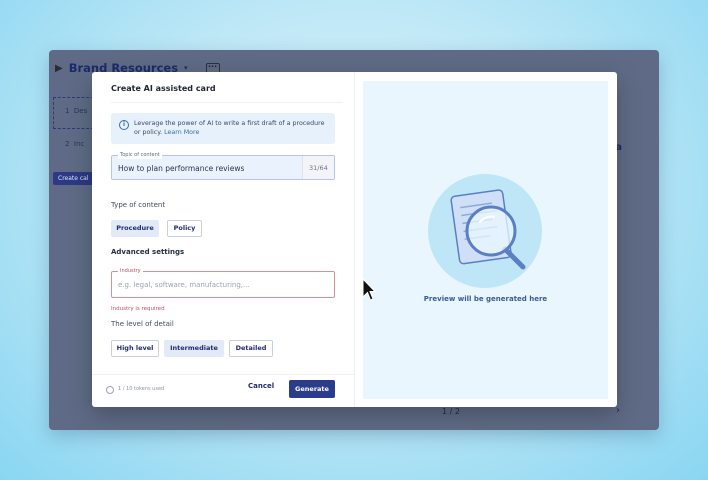  Describe the element at coordinates (312, 389) in the screenshot. I see `generate-button: Generate` at that location.